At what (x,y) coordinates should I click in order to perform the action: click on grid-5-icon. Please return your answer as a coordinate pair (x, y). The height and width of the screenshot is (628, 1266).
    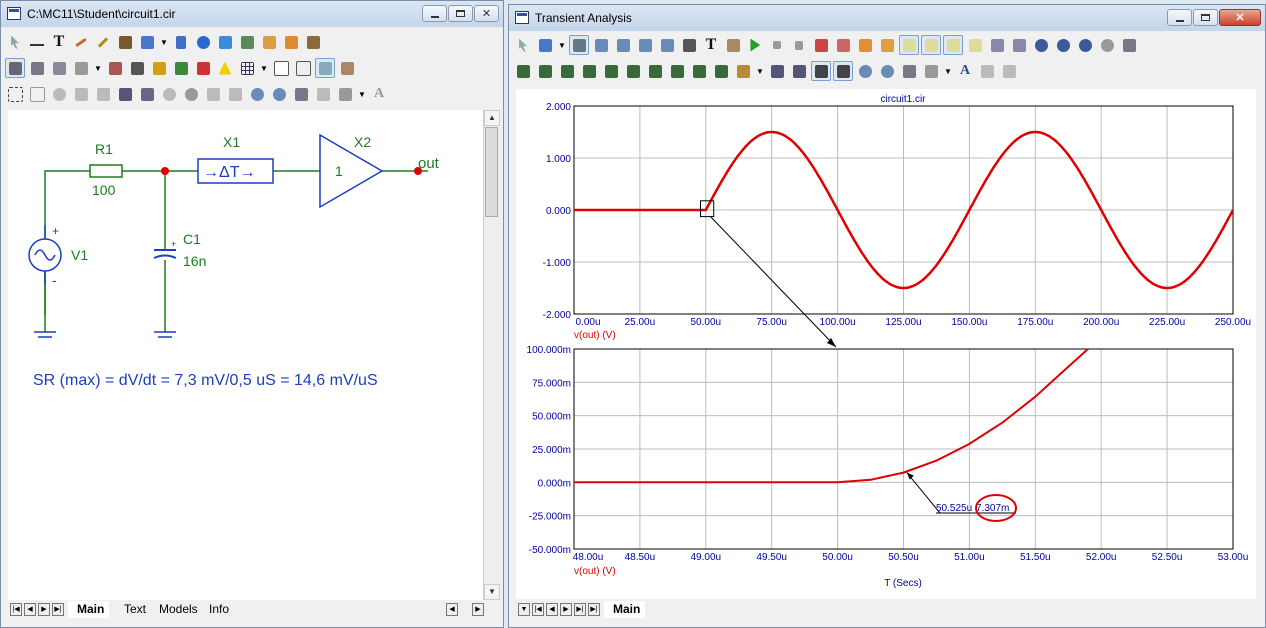
    Looking at the image, I should click on (611, 71).